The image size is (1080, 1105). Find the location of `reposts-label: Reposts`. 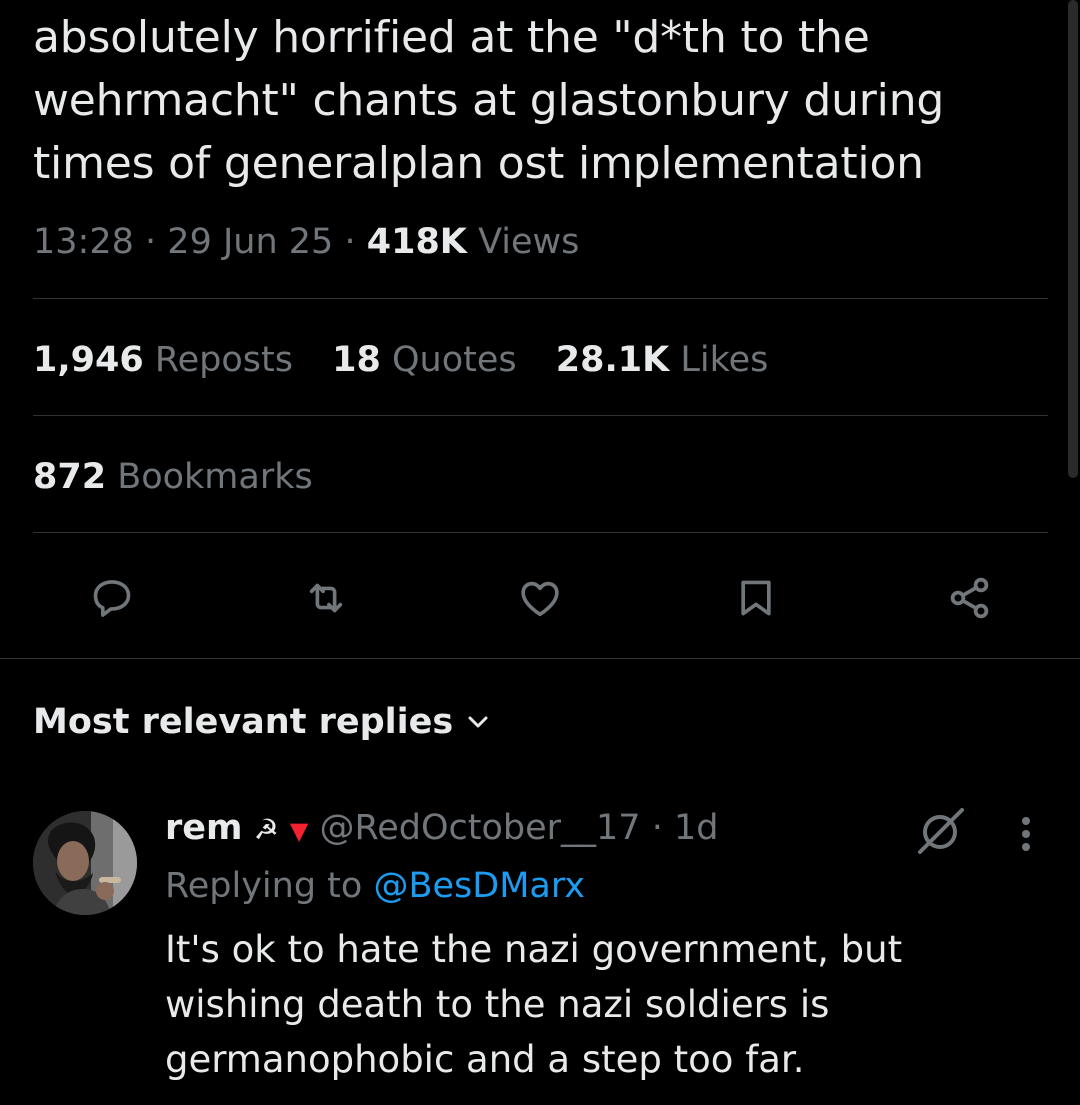

reposts-label: Reposts is located at coordinates (223, 360).